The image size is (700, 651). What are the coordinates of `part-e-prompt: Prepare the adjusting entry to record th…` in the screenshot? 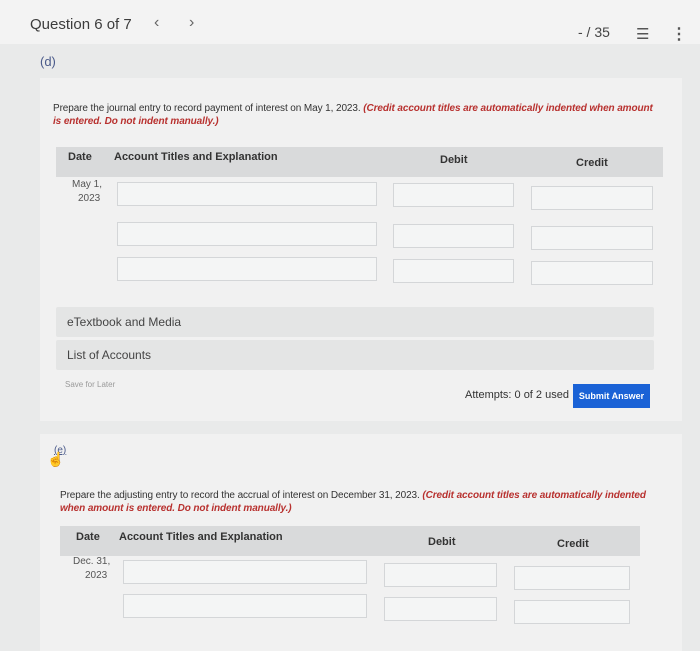 It's located at (357, 502).